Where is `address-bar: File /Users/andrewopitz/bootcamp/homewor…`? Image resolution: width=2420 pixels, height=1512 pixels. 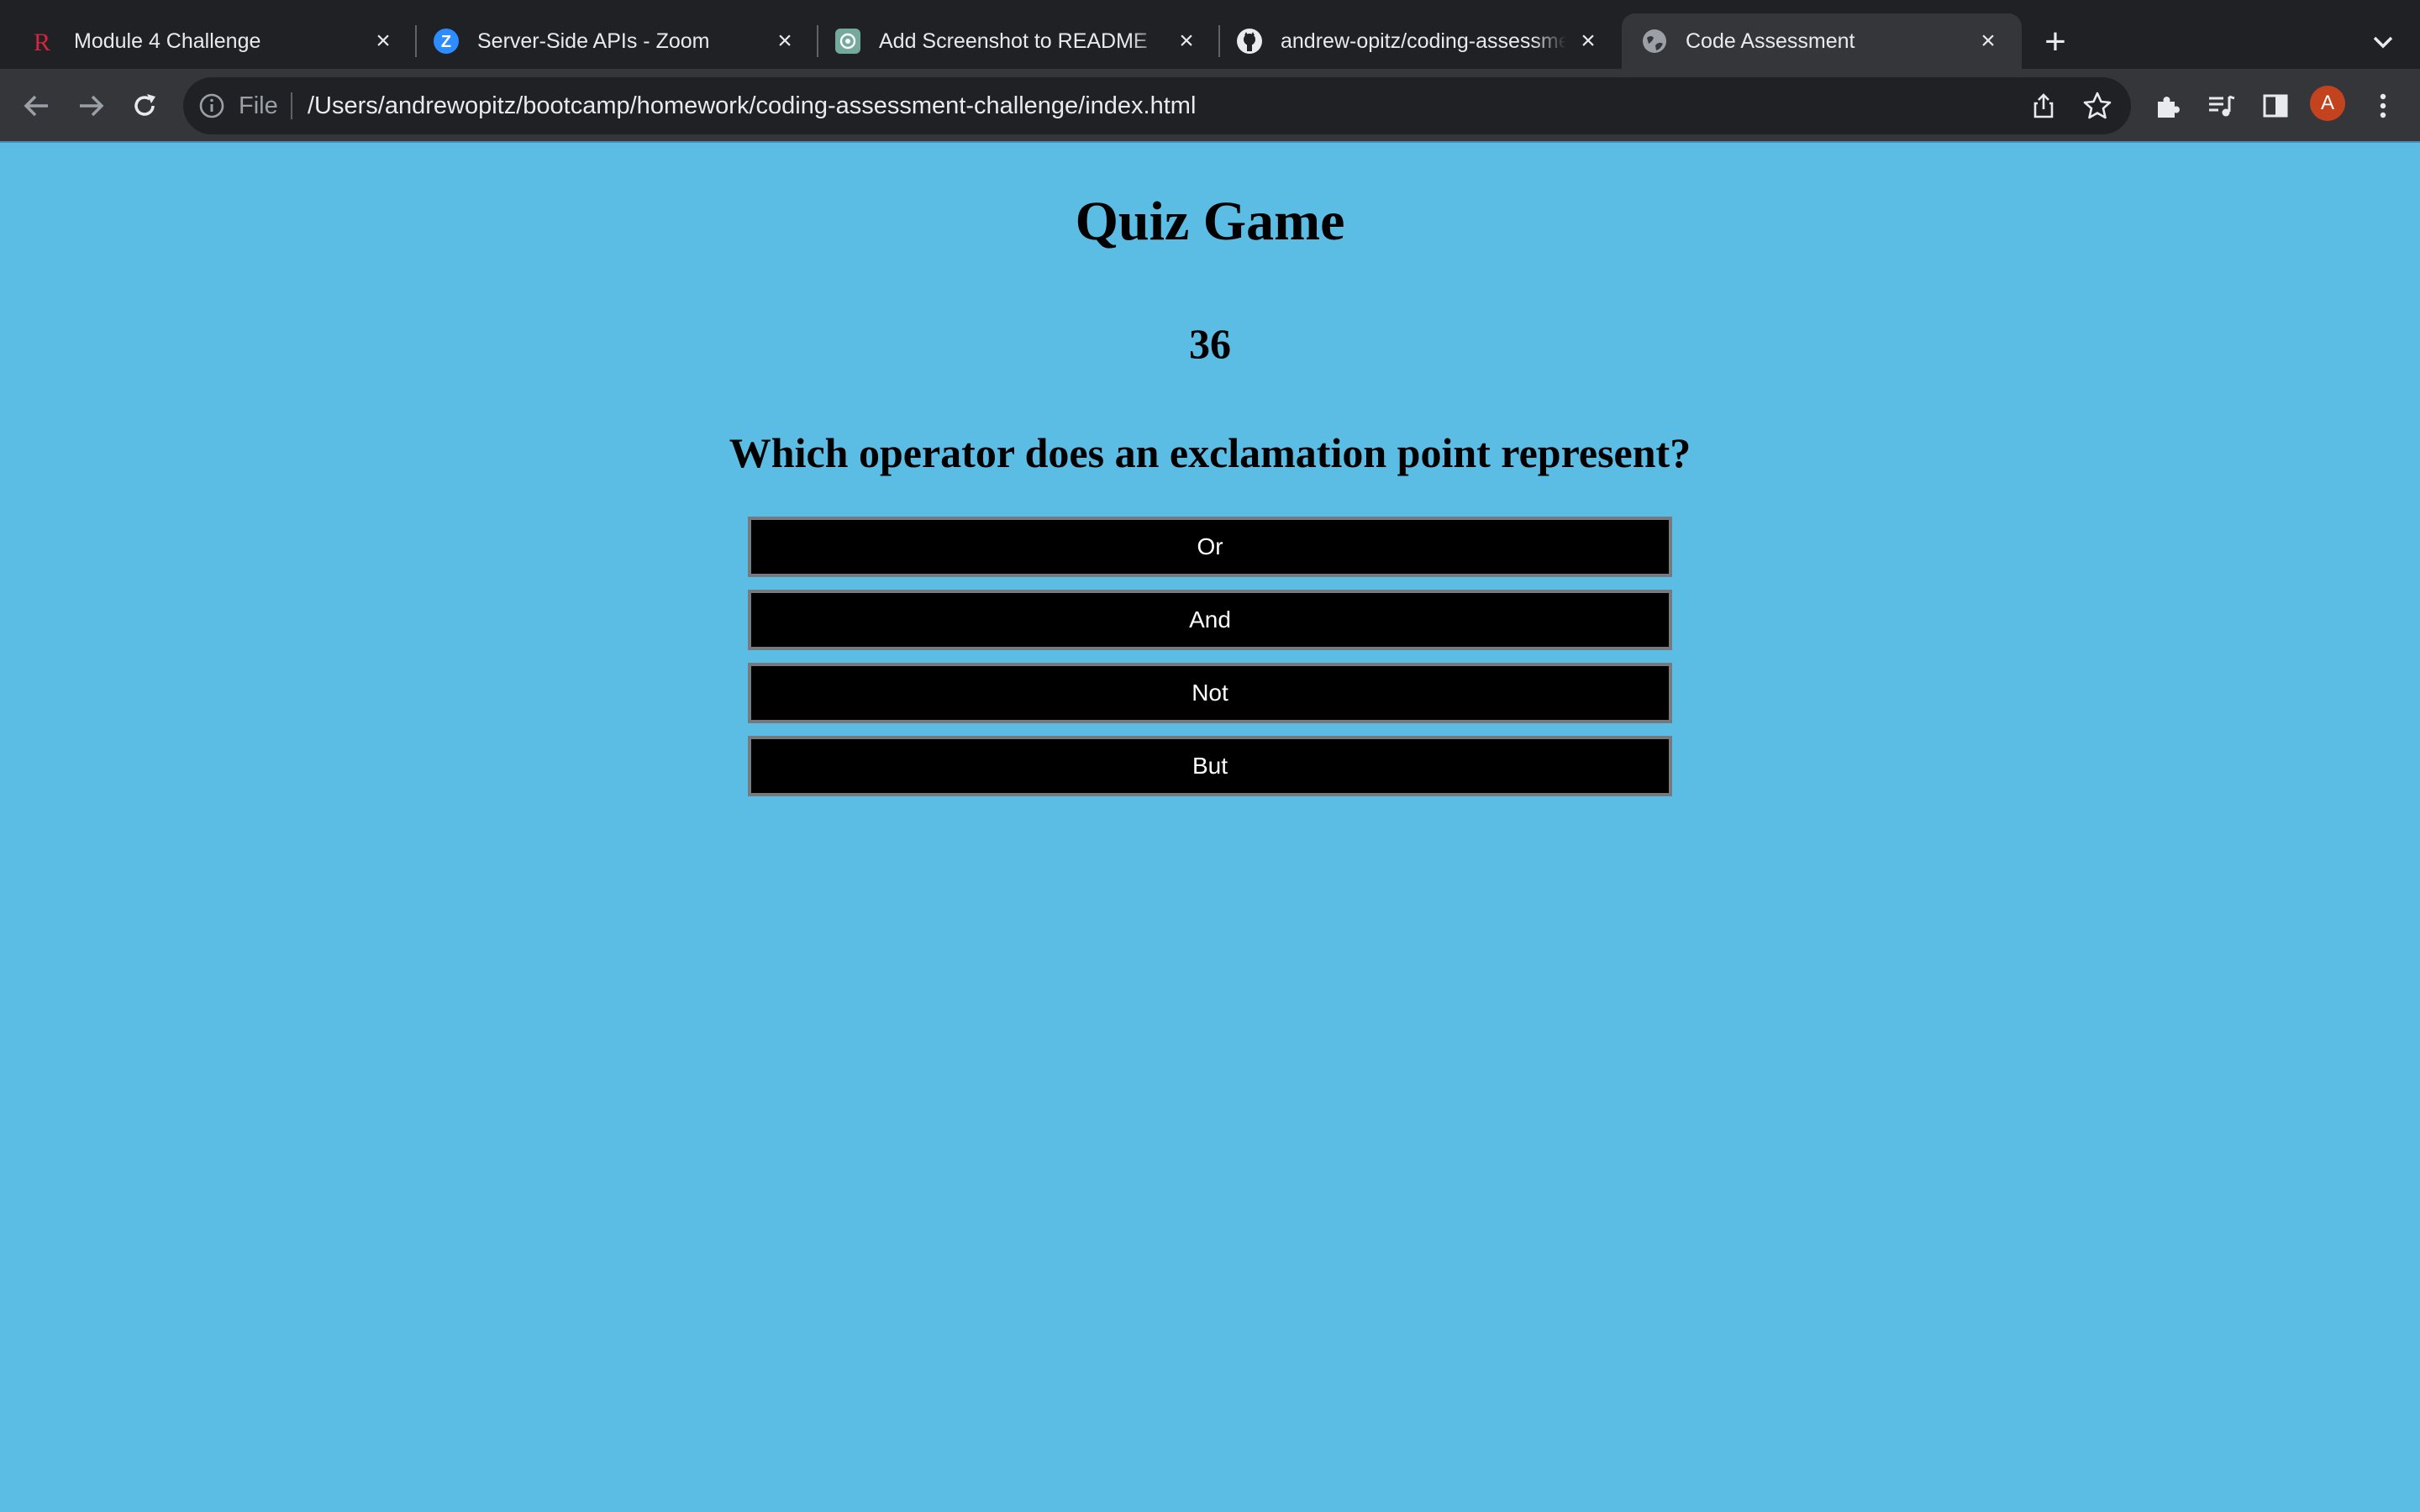
address-bar: File /Users/andrewopitz/bootcamp/homewor… is located at coordinates (1157, 105).